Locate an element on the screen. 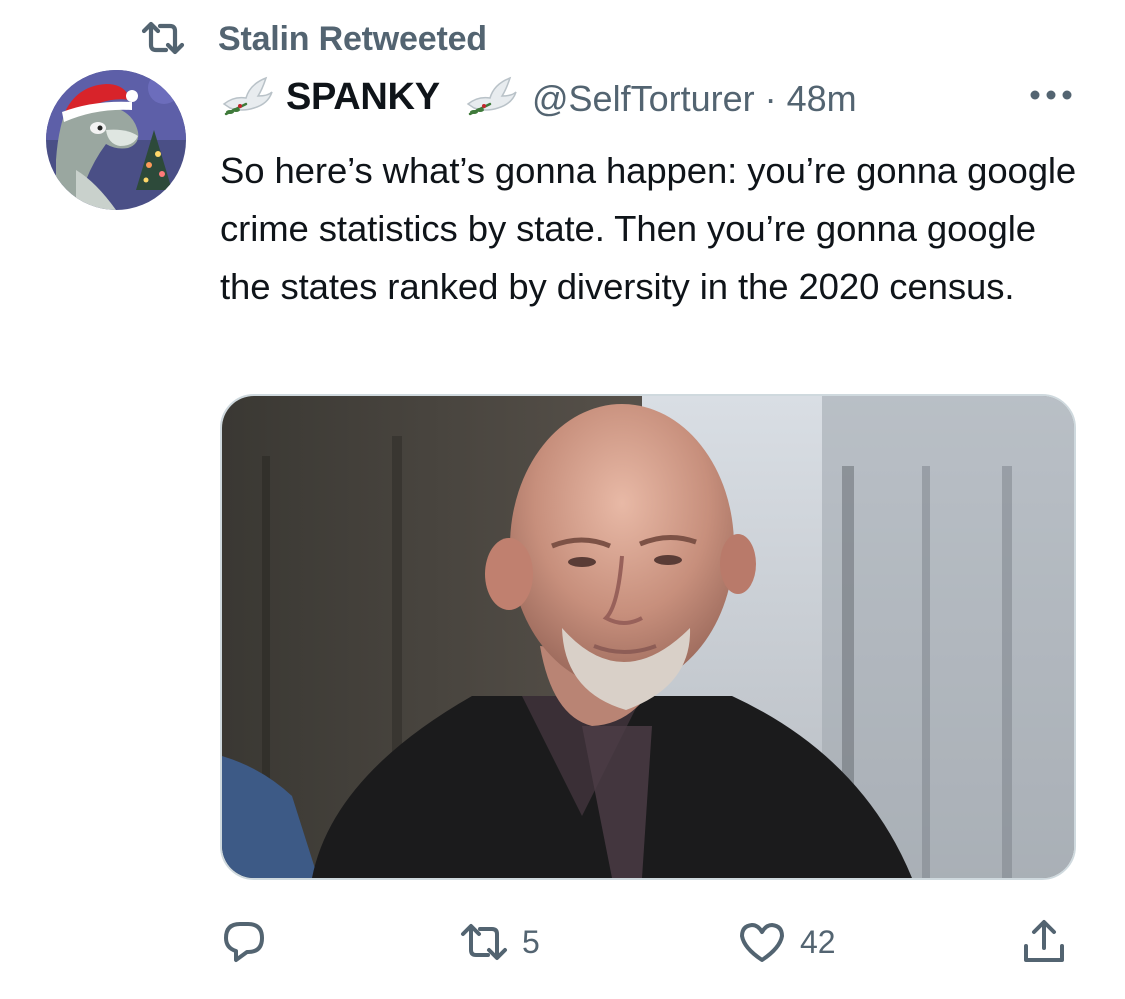 The image size is (1125, 999). display-name: SPANKY is located at coordinates (363, 97).